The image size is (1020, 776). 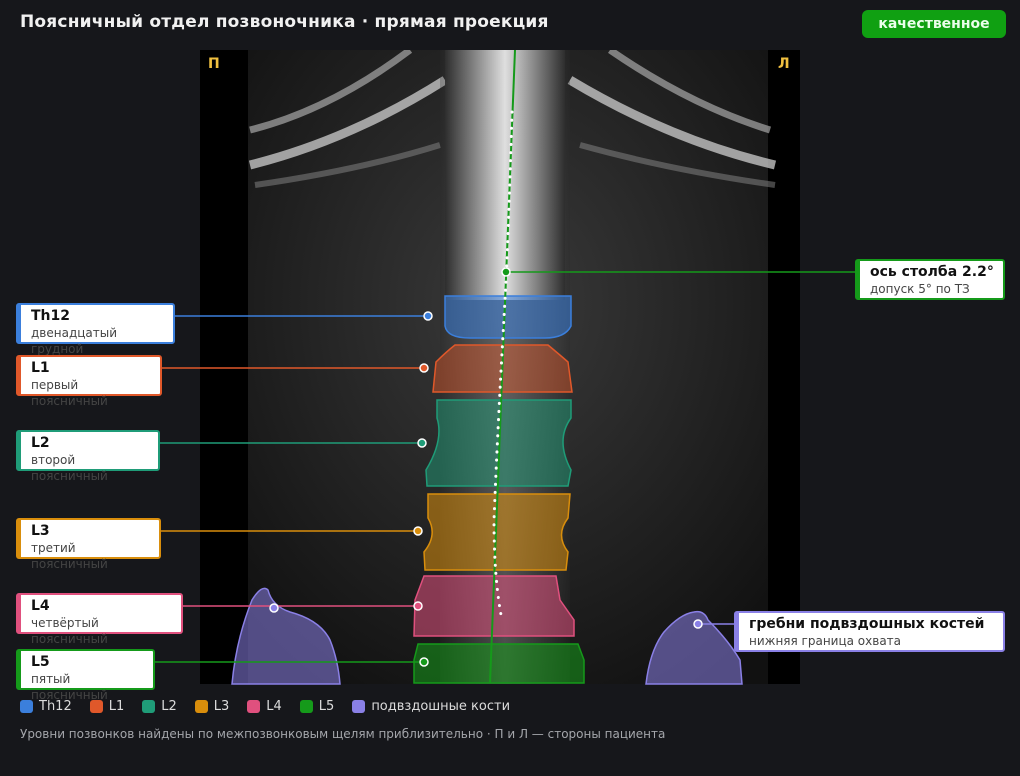 What do you see at coordinates (40, 368) in the screenshot?
I see `callout-l1-label: L1` at bounding box center [40, 368].